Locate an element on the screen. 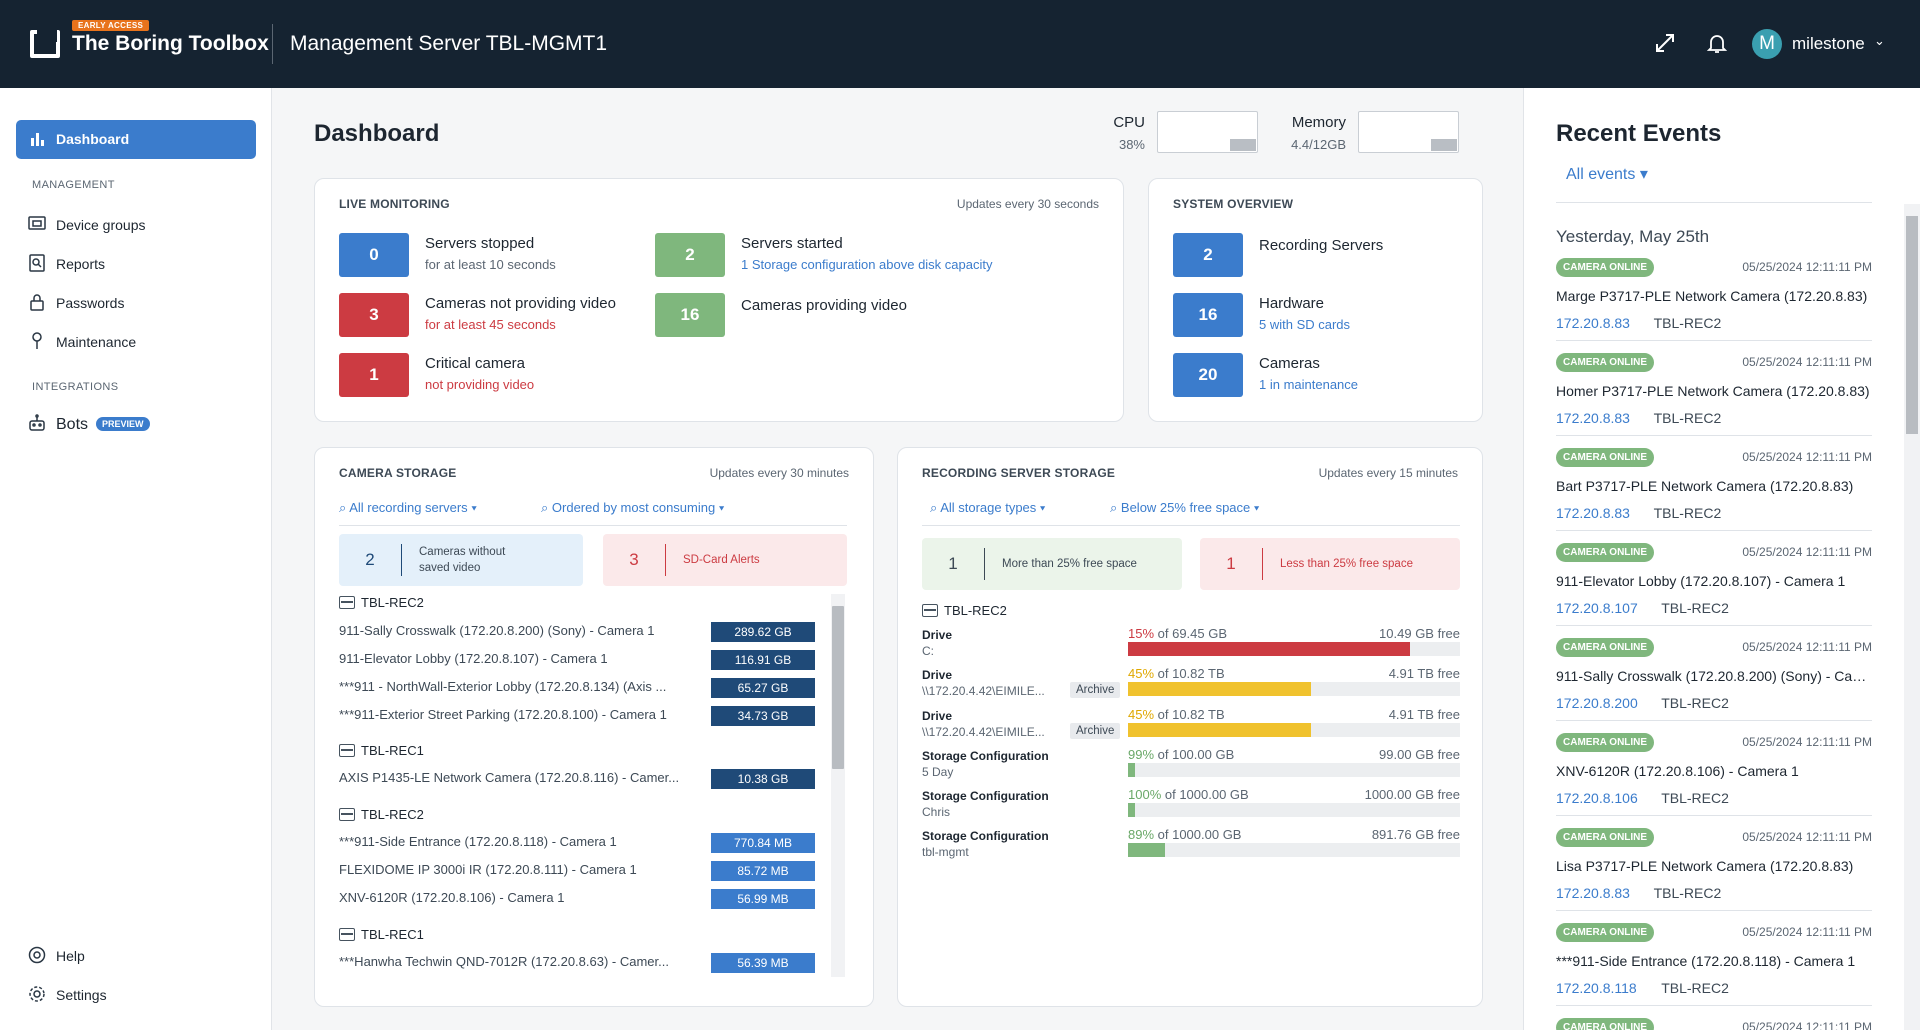 This screenshot has width=1920, height=1030. sidebar-item-device-groups: Device groups is located at coordinates (143, 226).